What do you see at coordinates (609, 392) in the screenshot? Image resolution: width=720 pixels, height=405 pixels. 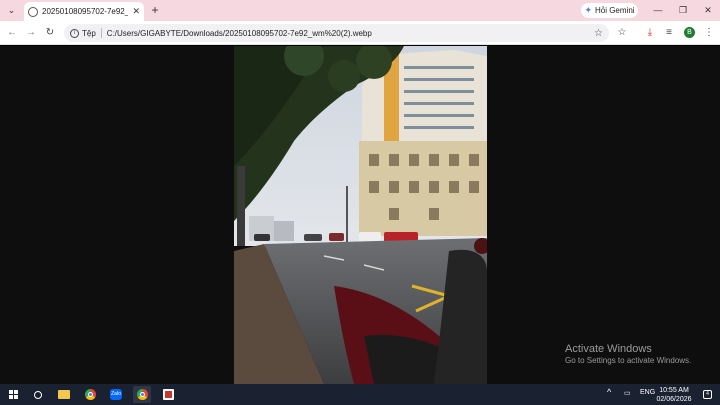 I see `tray-chevron-up-icon: ^` at bounding box center [609, 392].